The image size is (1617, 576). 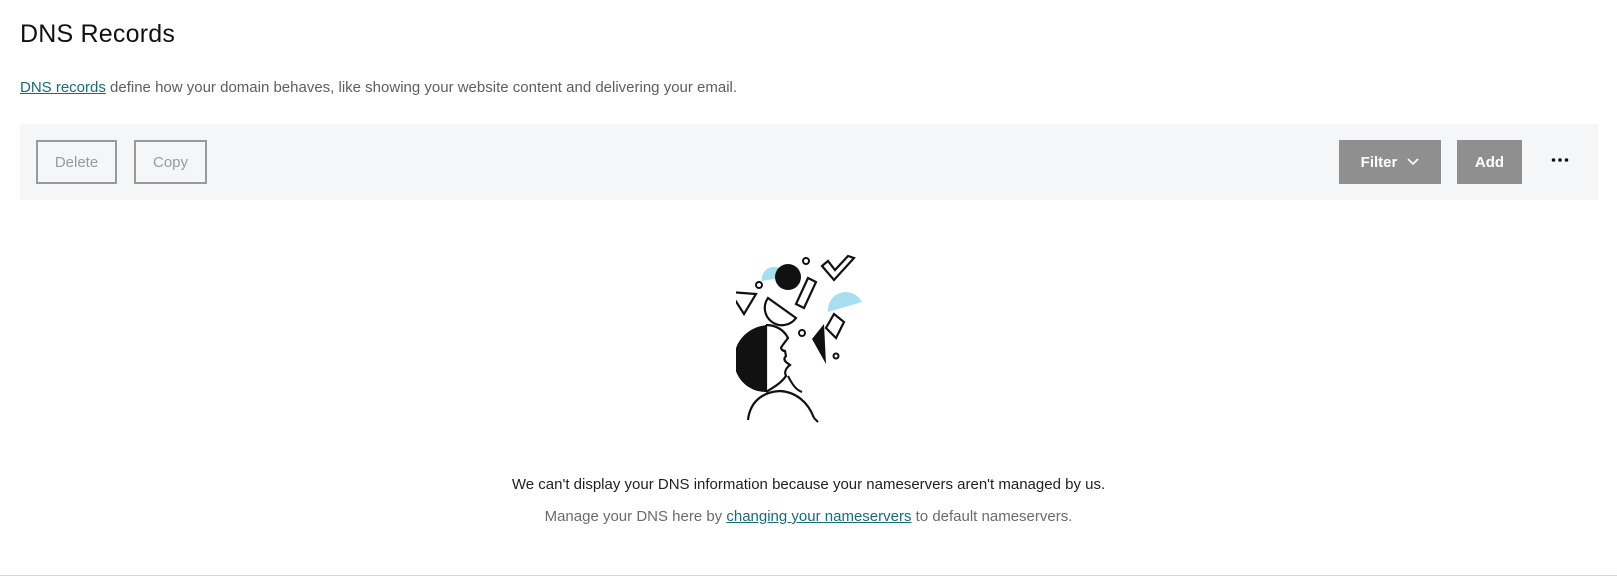 I want to click on page-title: DNS Records, so click(x=98, y=34).